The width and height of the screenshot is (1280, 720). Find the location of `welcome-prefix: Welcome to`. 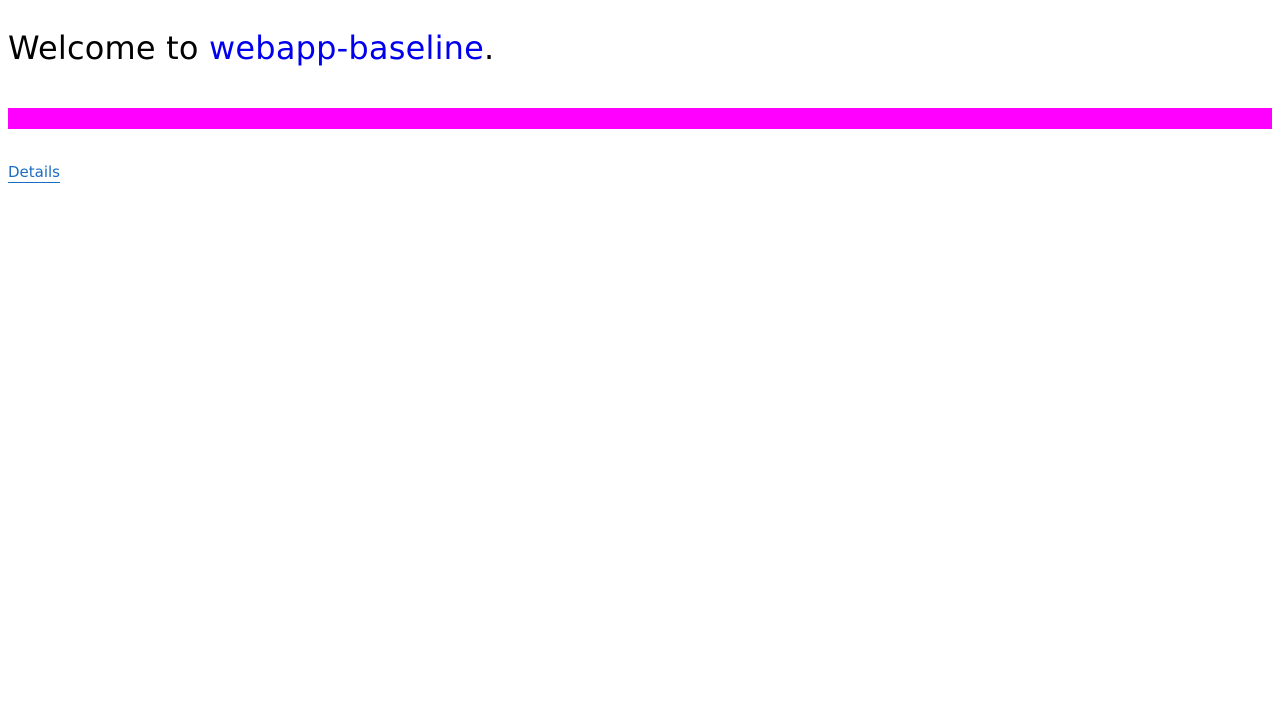

welcome-prefix: Welcome to is located at coordinates (109, 48).